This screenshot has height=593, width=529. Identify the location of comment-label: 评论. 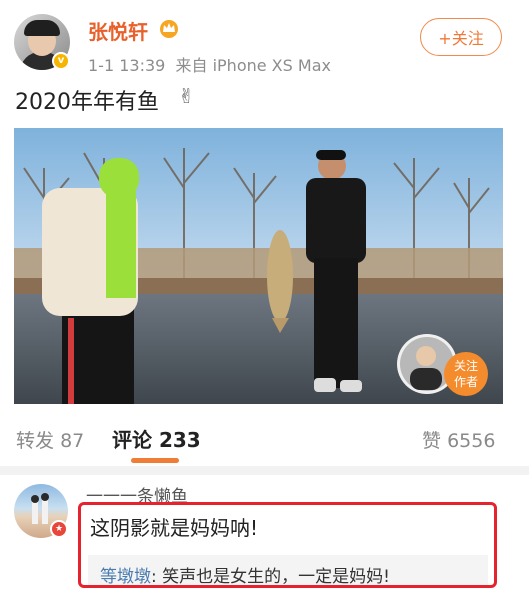
(132, 440).